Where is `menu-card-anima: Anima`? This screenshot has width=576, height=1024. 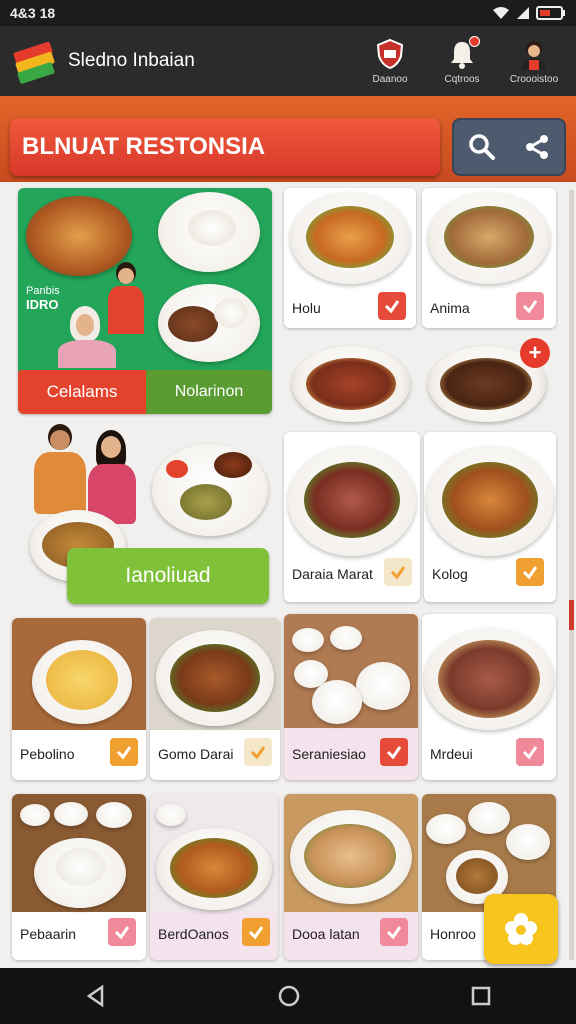
menu-card-anima: Anima is located at coordinates (489, 258).